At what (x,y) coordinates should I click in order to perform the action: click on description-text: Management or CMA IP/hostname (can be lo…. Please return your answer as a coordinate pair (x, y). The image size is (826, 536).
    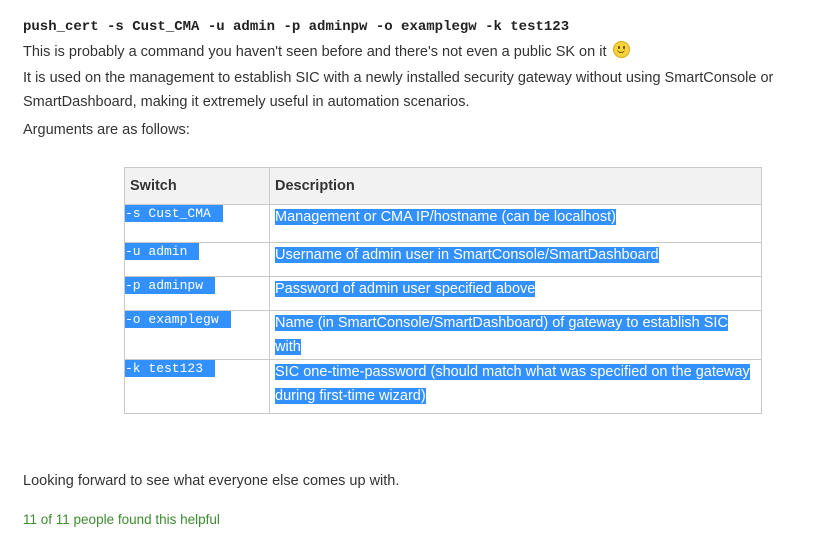
    Looking at the image, I should click on (445, 217).